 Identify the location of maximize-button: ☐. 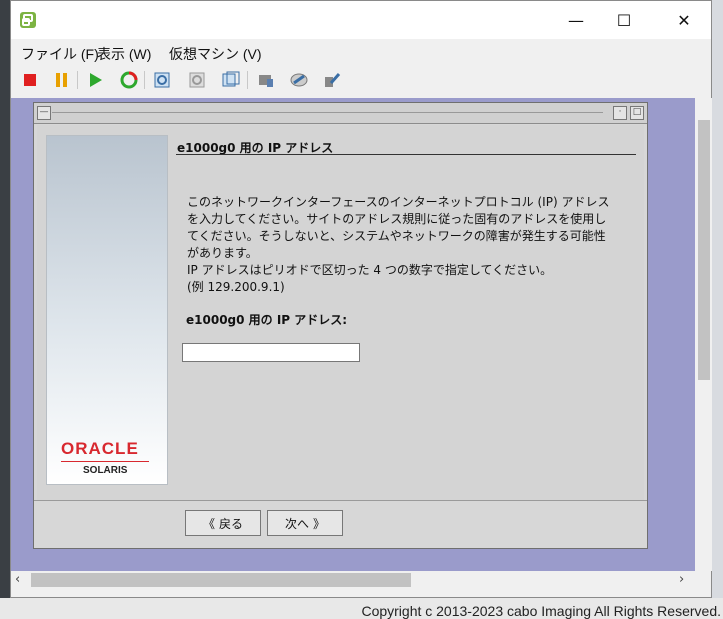
(624, 20).